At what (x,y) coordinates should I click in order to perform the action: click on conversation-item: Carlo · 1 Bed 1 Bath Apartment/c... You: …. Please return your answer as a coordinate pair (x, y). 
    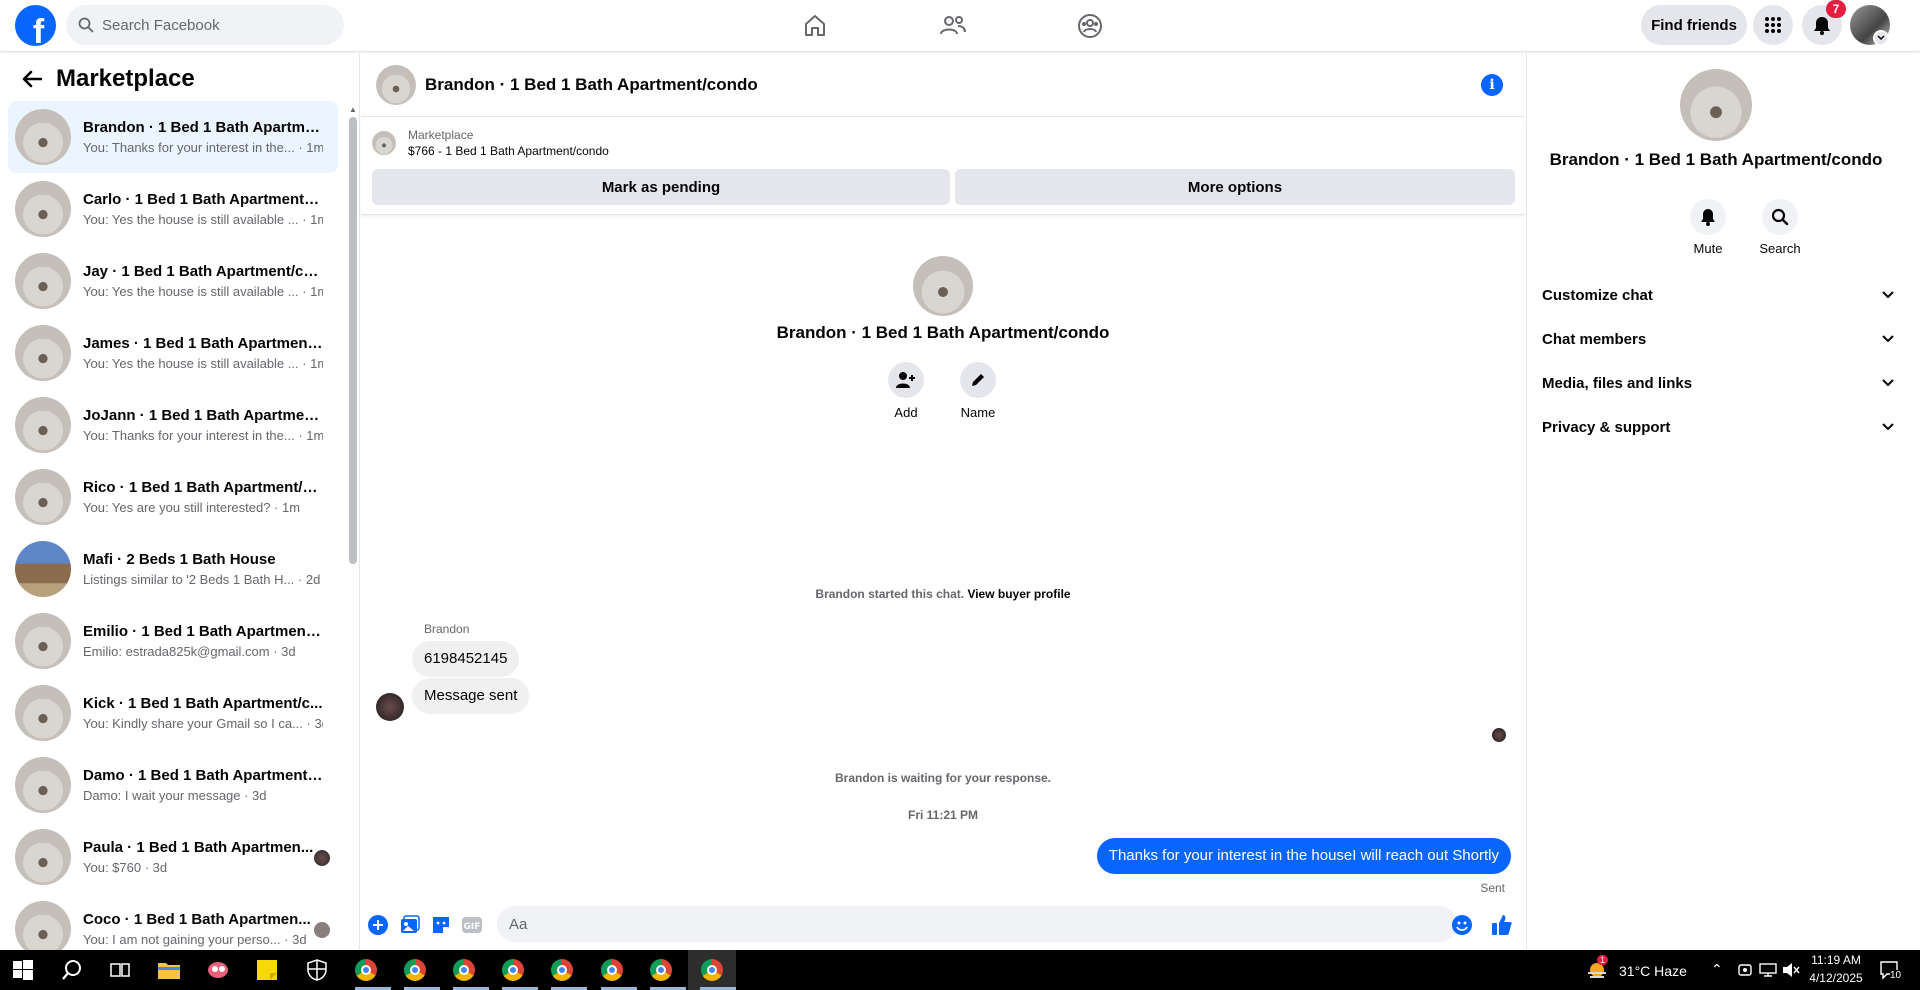
    Looking at the image, I should click on (173, 209).